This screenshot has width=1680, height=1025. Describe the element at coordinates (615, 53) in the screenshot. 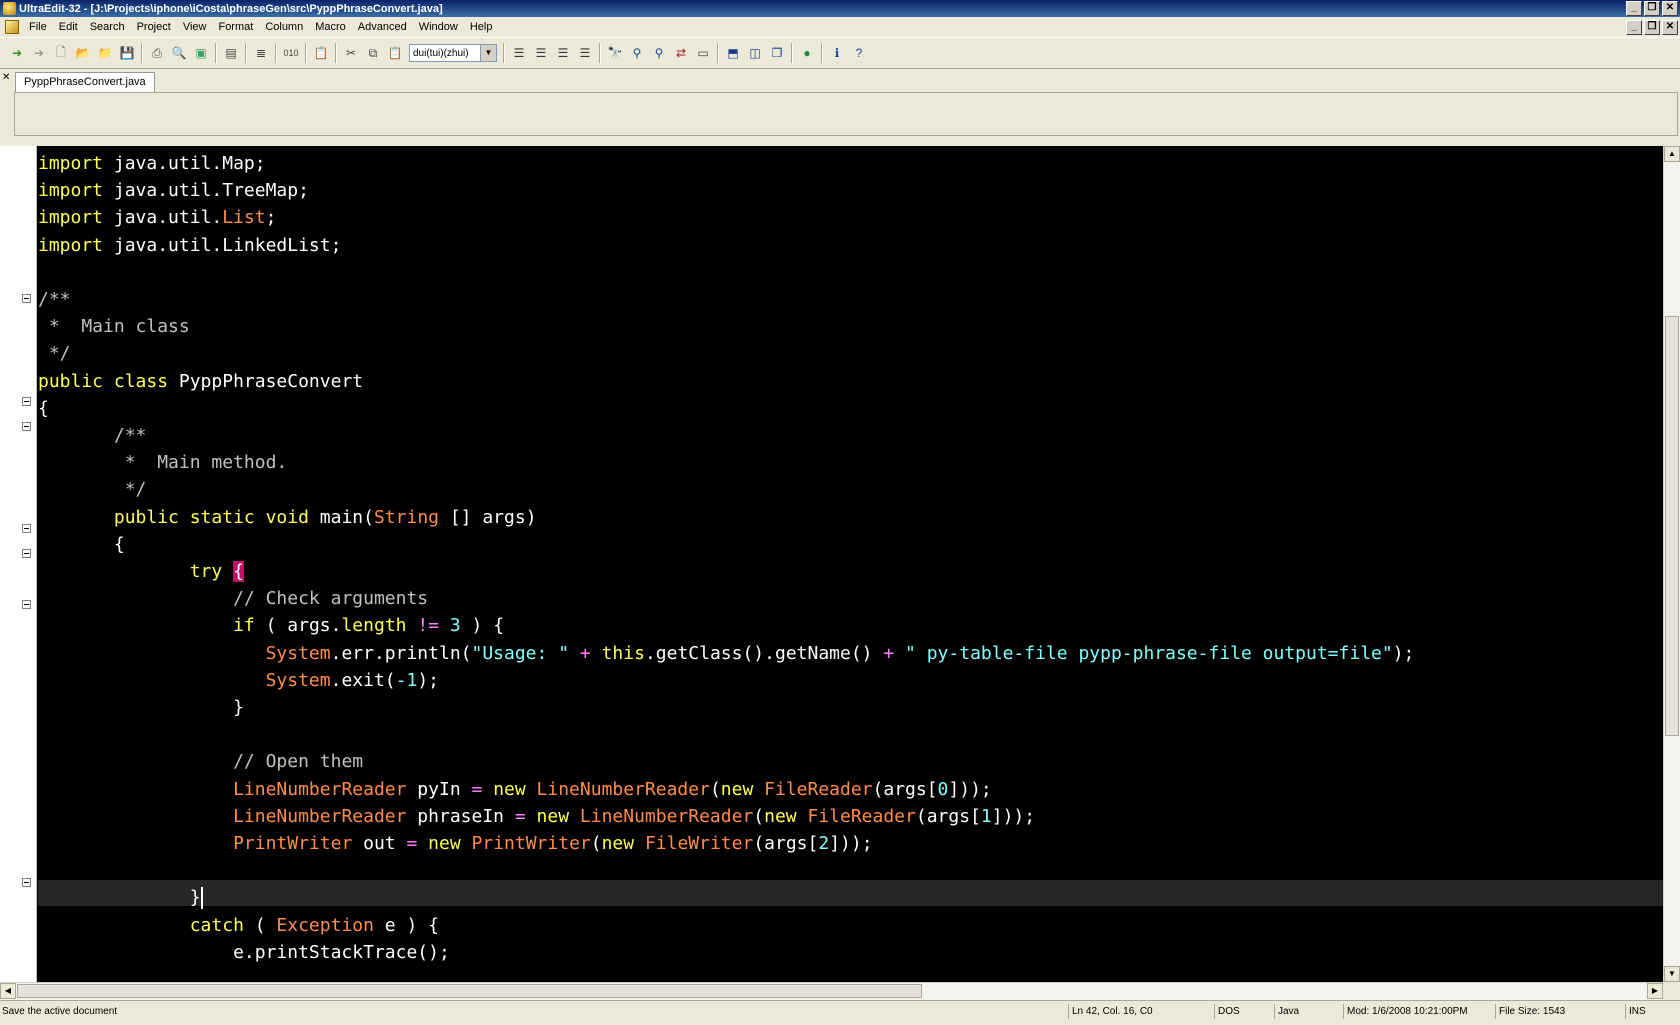

I see `find-icon: 🔭` at that location.